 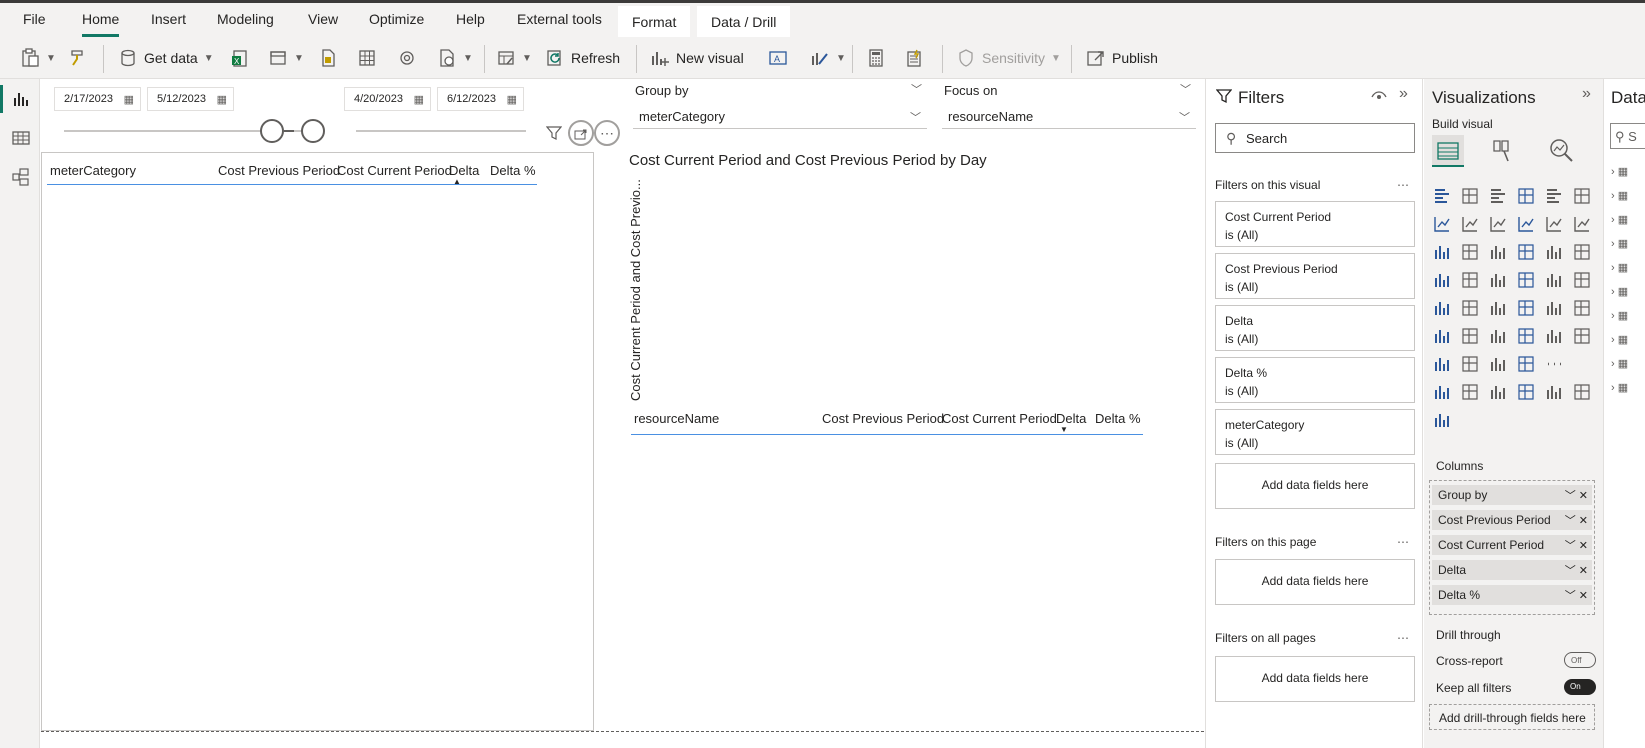 I want to click on shape-map-icon, so click(x=1498, y=280).